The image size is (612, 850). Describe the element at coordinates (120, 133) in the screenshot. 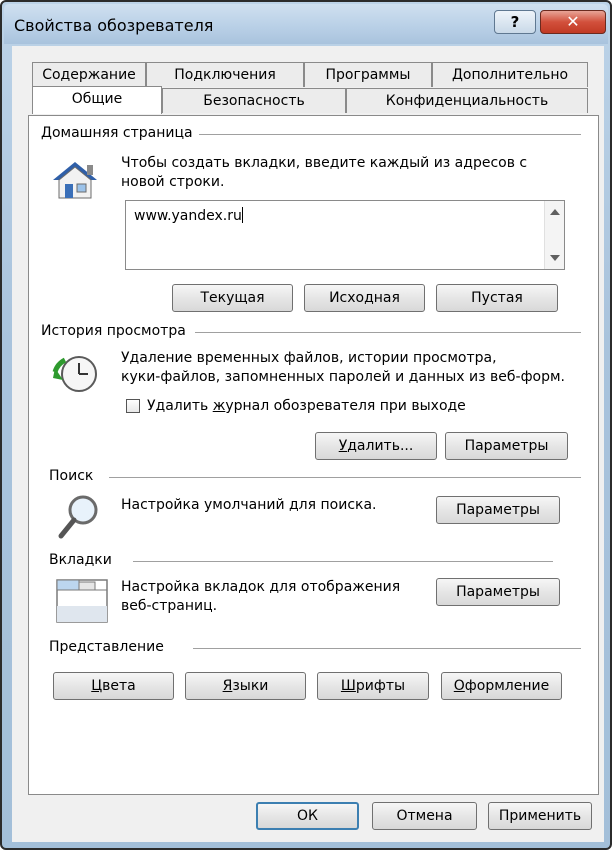

I see `home-section-label: Домашняя страница` at that location.